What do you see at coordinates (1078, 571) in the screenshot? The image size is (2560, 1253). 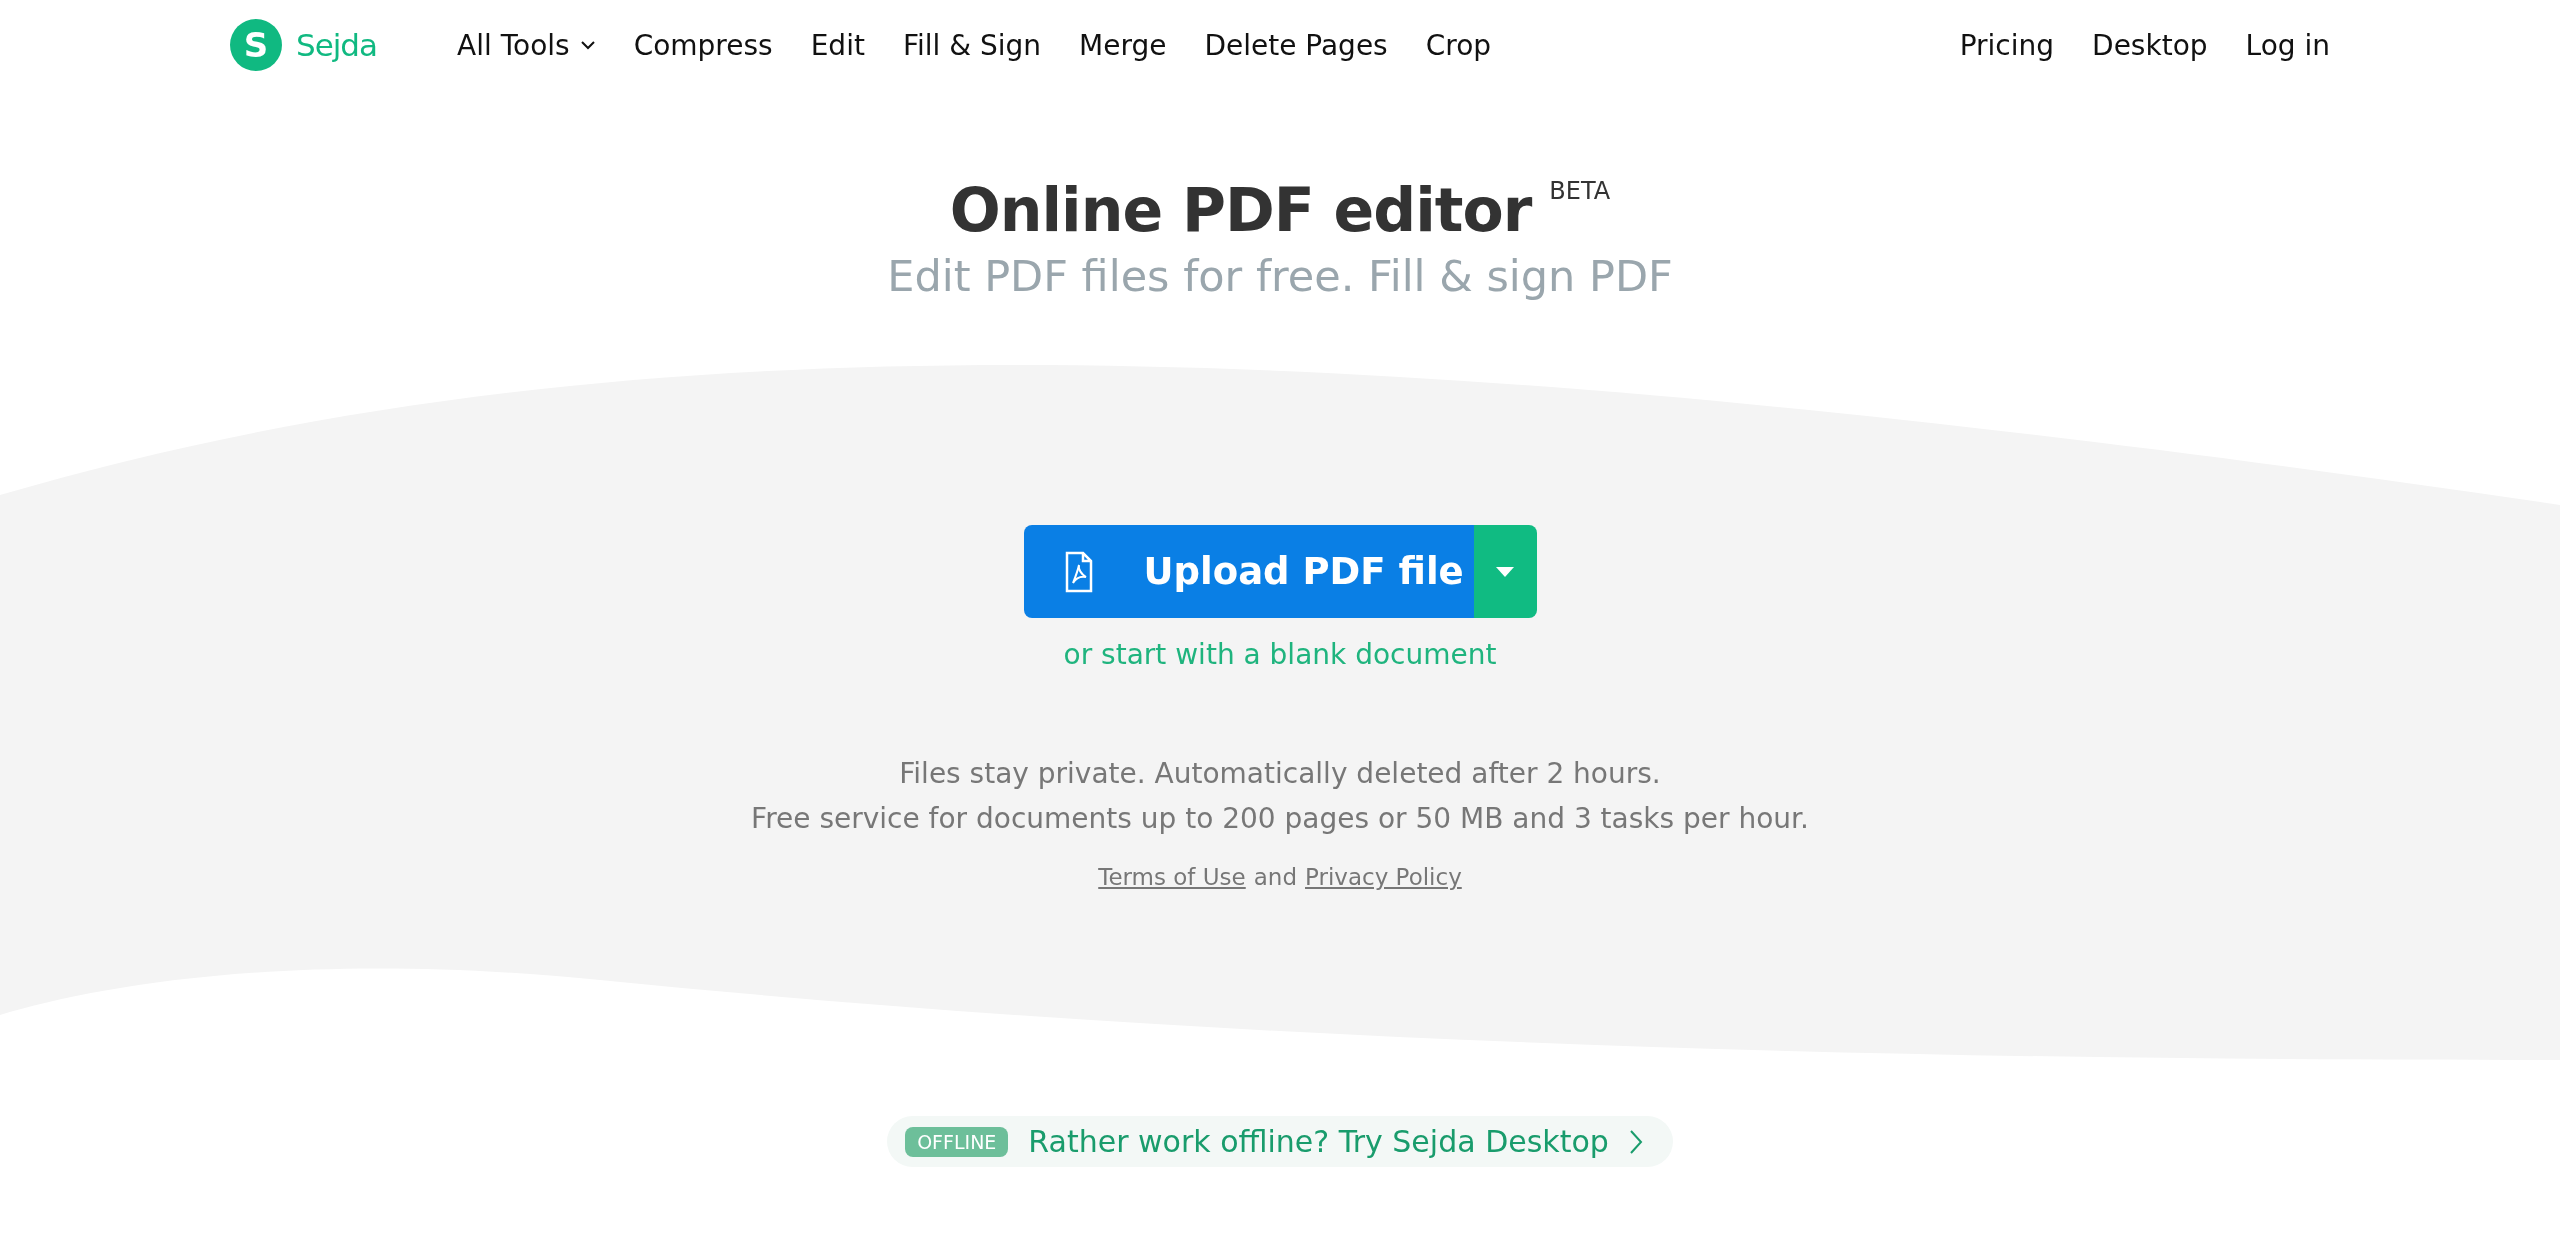 I see `pdf-file-icon` at bounding box center [1078, 571].